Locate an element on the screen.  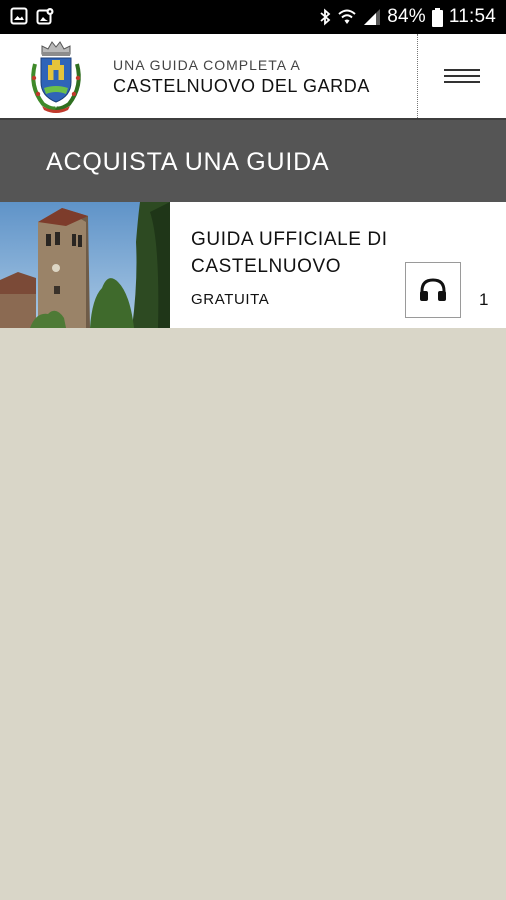
gallery-icon is located at coordinates (19, 16).